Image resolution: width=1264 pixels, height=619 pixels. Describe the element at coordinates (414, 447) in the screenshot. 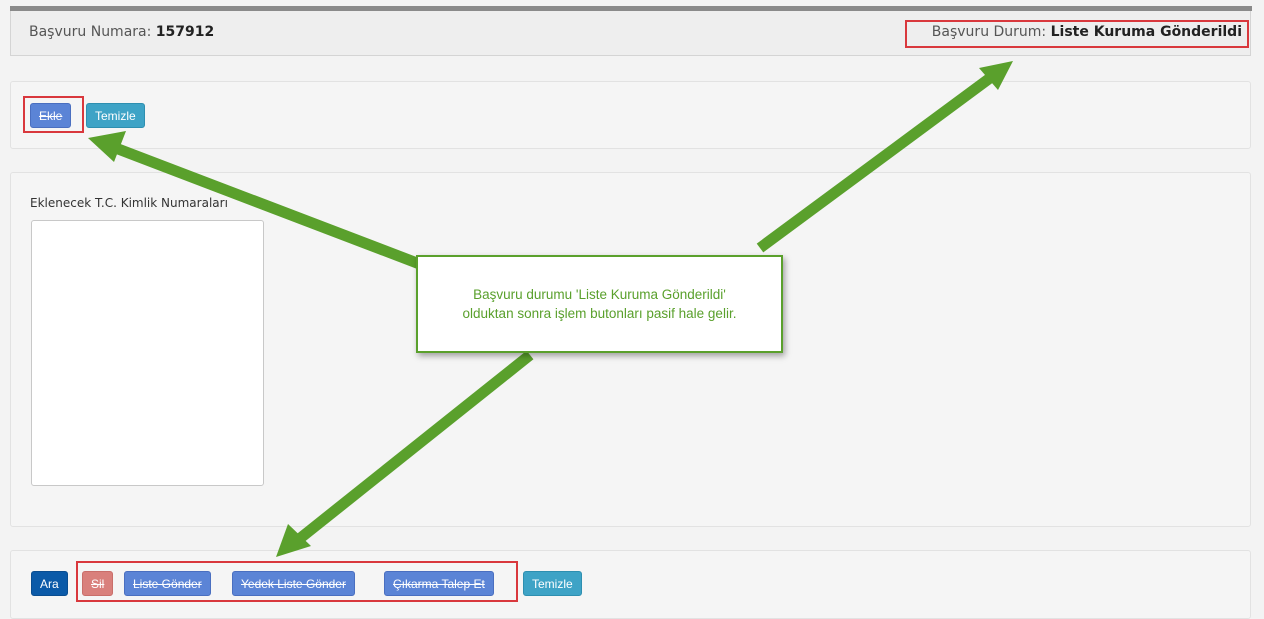

I see `arrow-to-buttons` at that location.